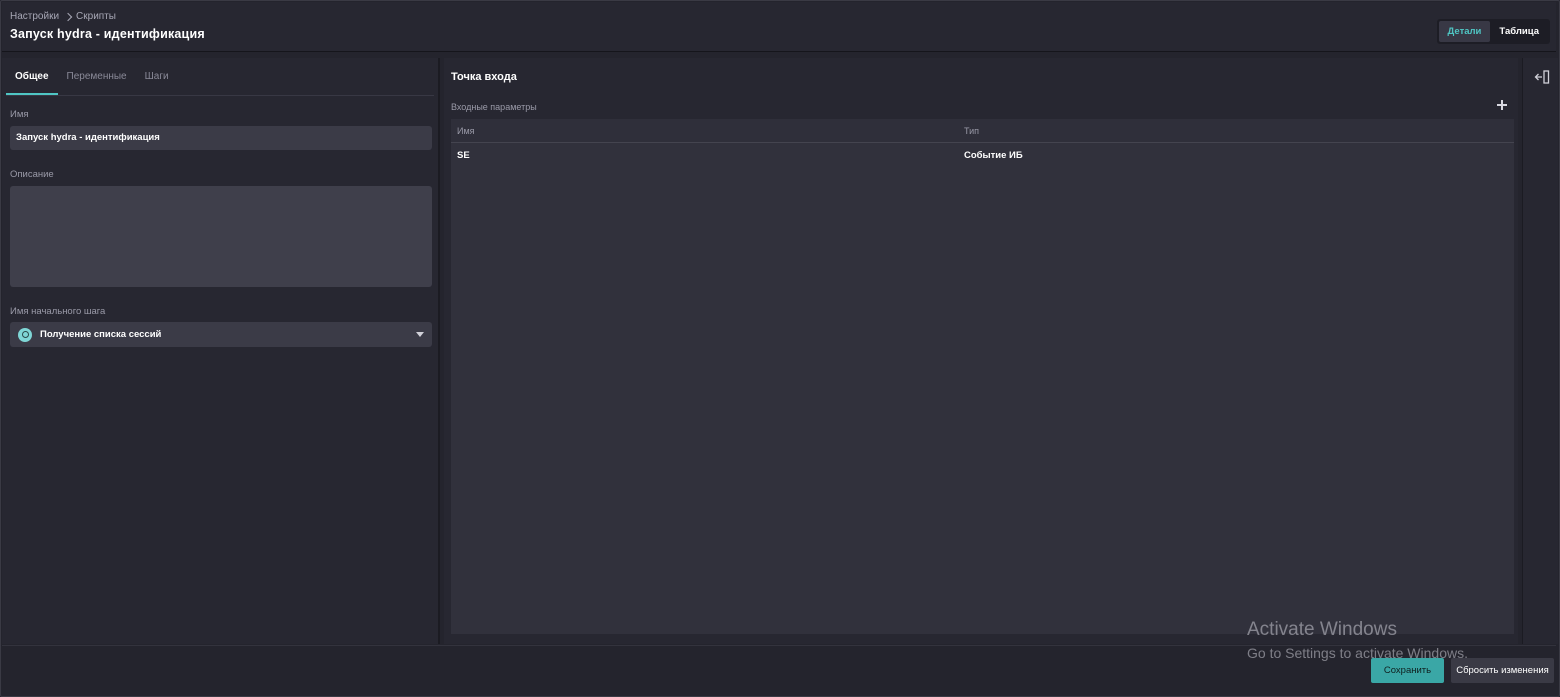 The image size is (1560, 697). Describe the element at coordinates (221, 334) in the screenshot. I see `start-step-select: Получение списка сессий` at that location.